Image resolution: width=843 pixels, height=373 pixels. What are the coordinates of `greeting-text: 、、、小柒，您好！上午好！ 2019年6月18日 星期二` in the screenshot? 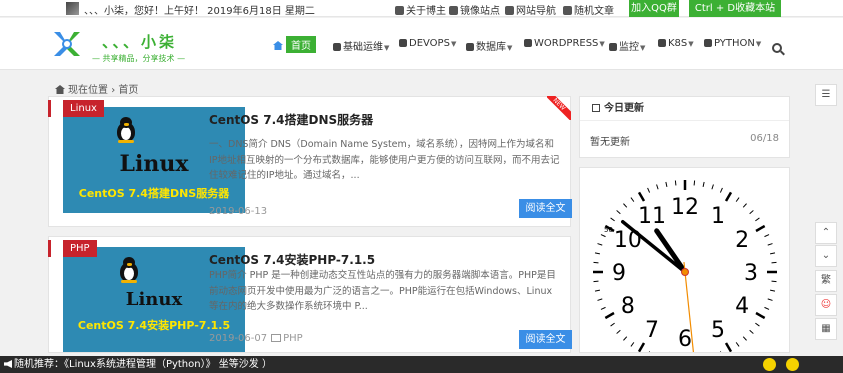 It's located at (199, 11).